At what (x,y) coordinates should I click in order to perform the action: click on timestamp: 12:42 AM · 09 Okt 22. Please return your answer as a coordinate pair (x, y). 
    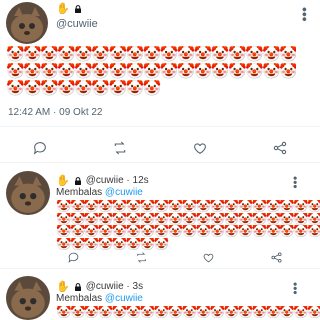
    Looking at the image, I should click on (55, 112).